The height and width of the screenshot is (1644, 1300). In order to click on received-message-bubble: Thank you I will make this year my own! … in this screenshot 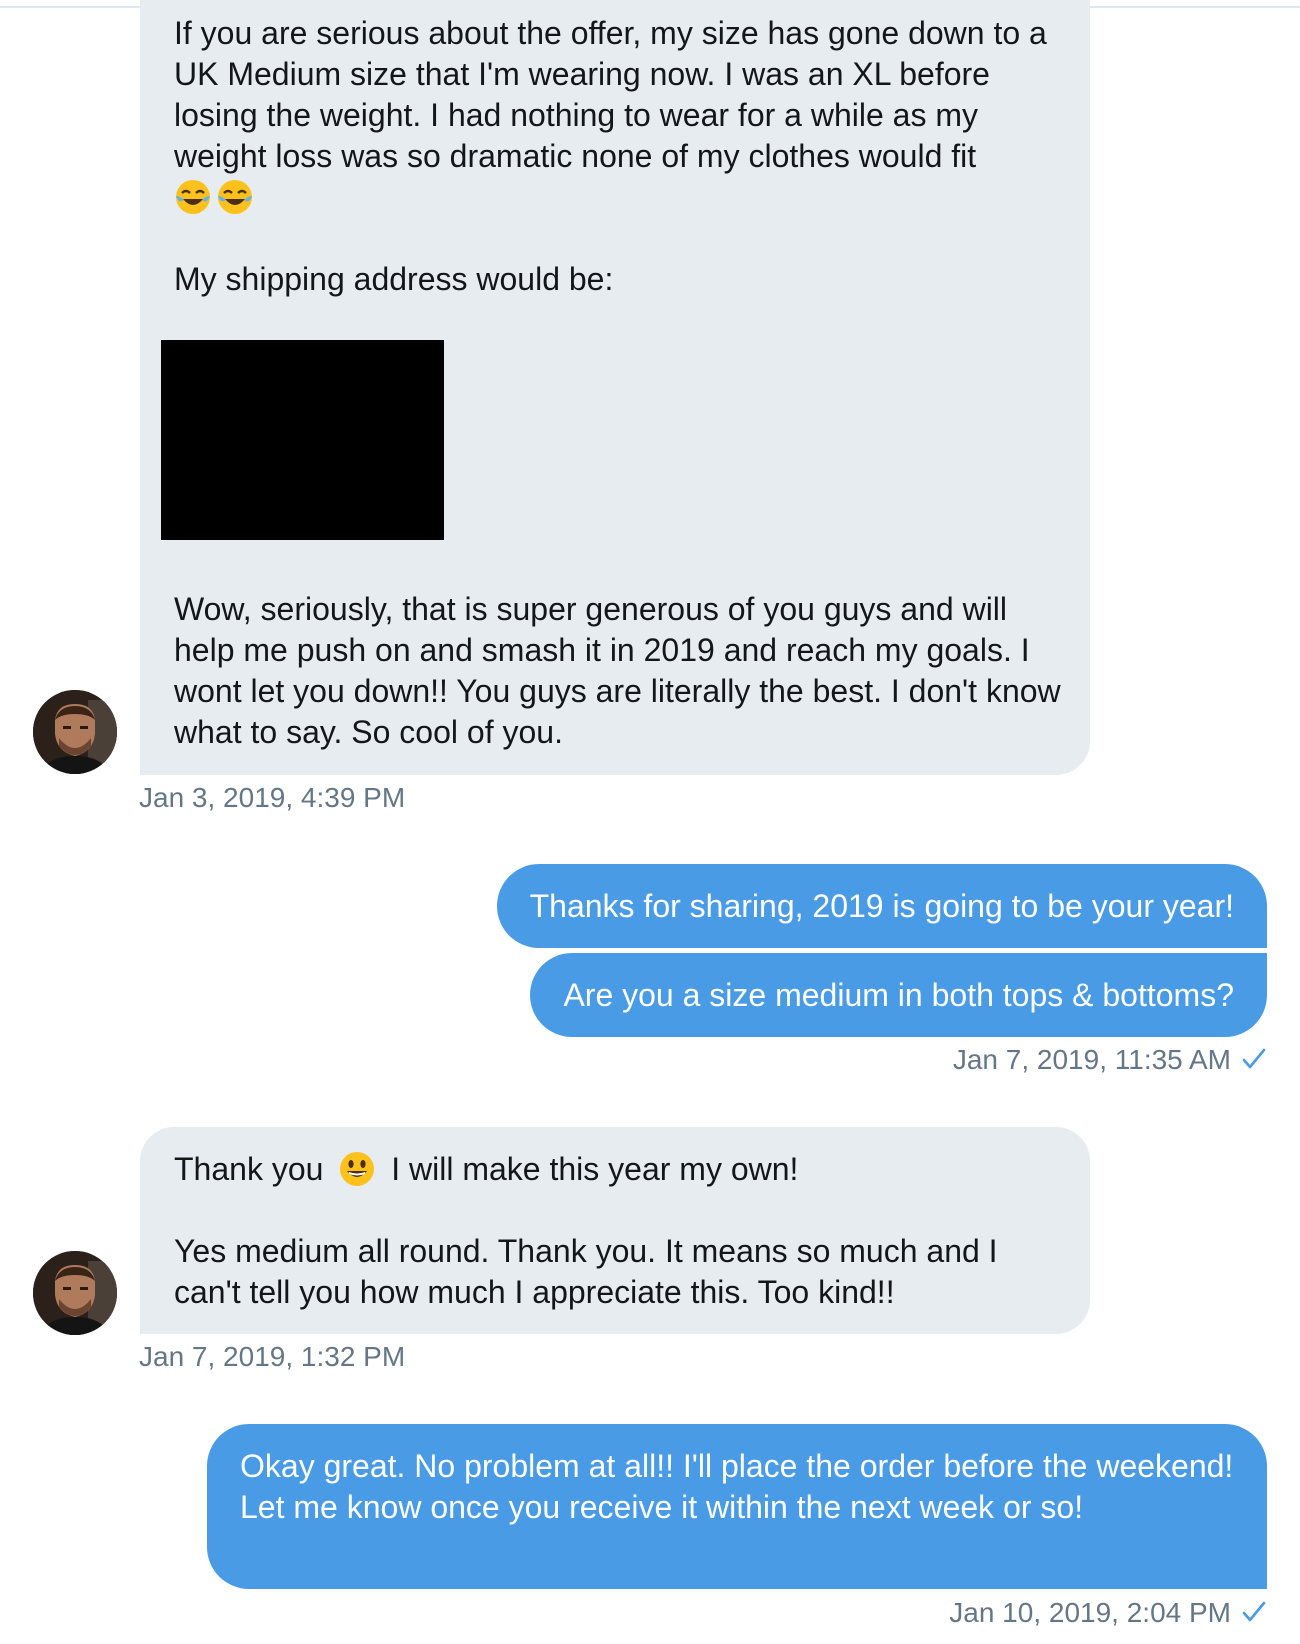, I will do `click(615, 1230)`.